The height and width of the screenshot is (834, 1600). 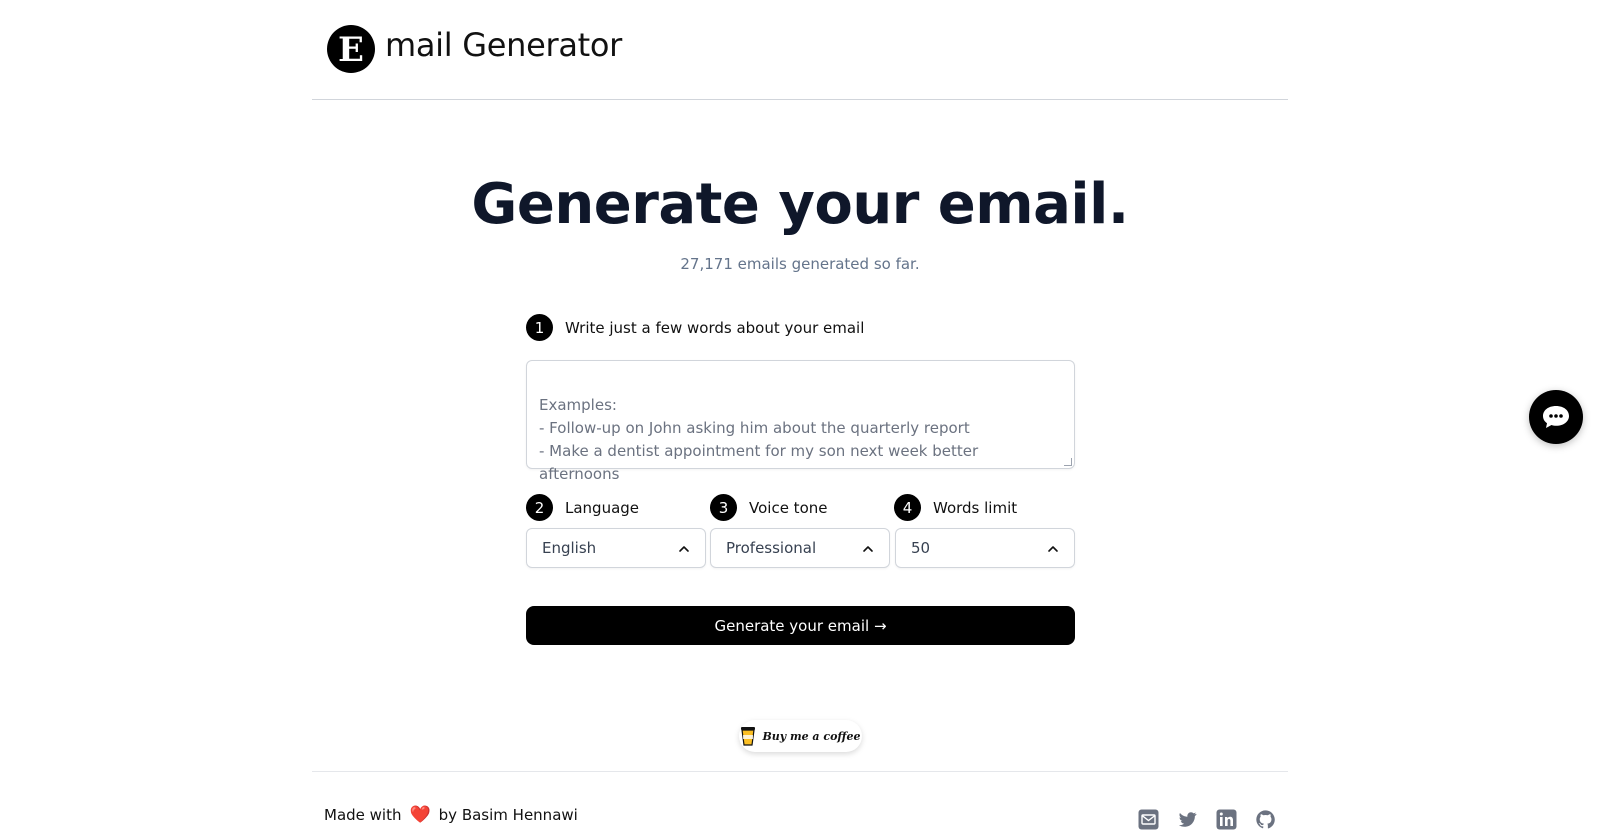 I want to click on brand-title: mail Generator, so click(x=503, y=45).